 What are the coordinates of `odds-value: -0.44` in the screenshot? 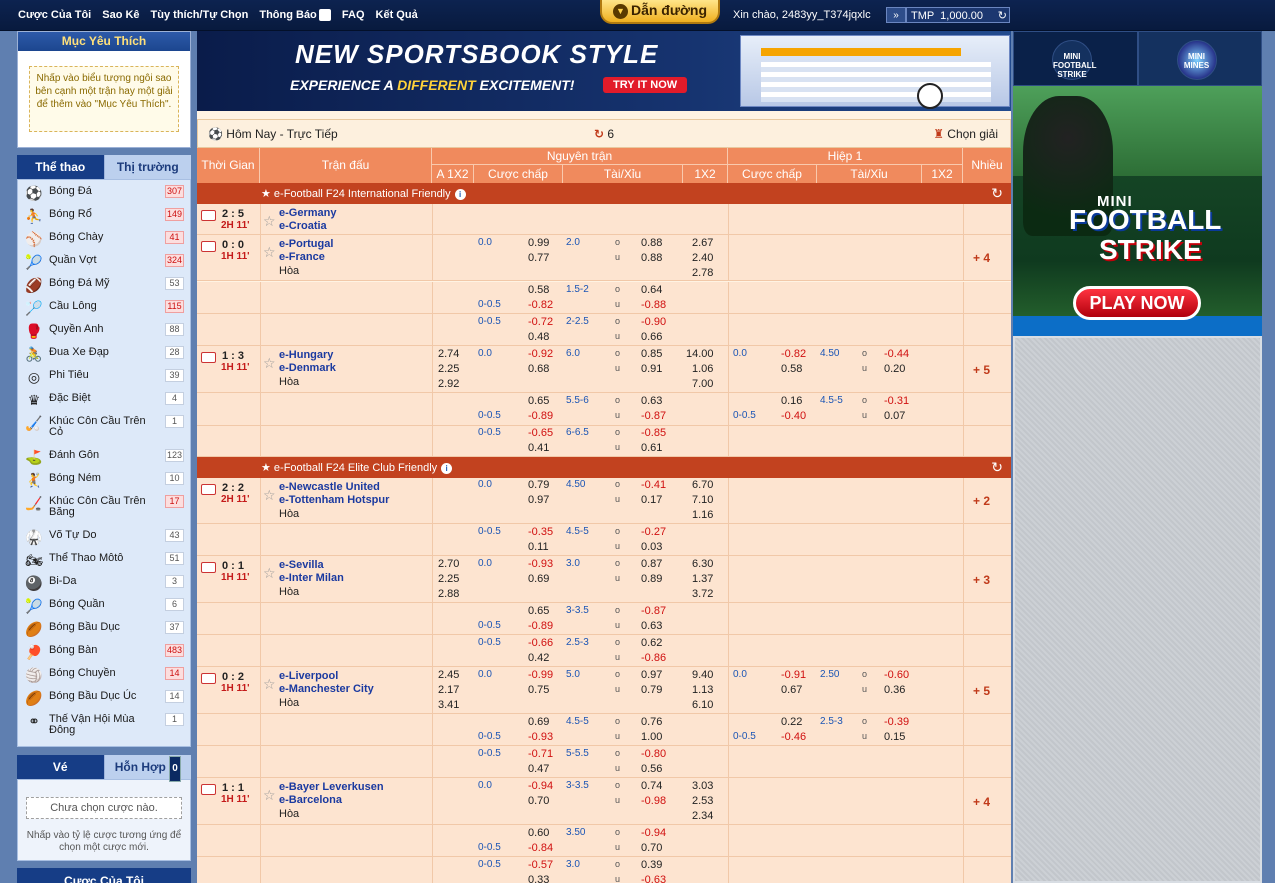 It's located at (896, 354).